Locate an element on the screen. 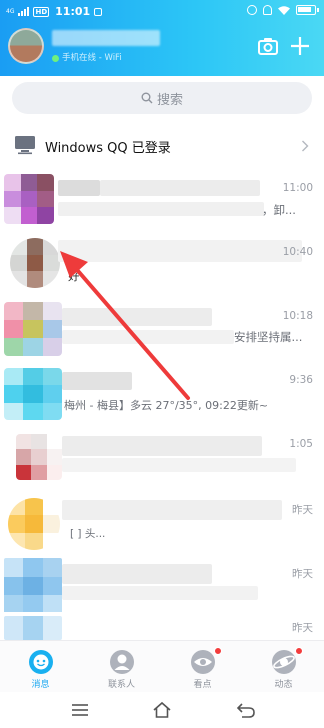  chat-time: 9:36 is located at coordinates (301, 380).